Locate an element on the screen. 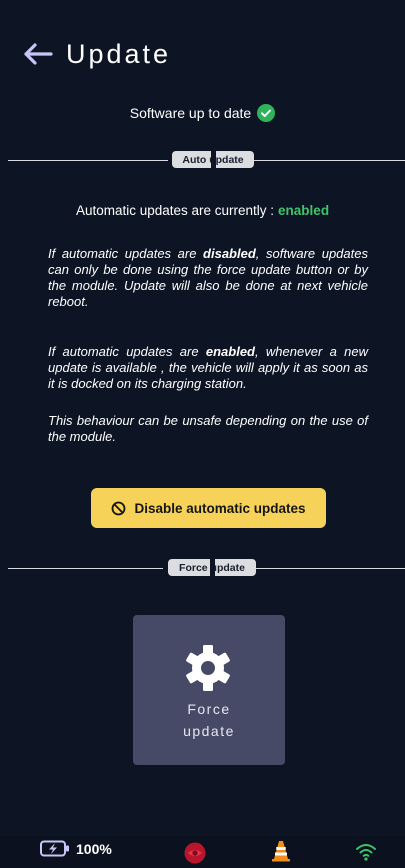 The height and width of the screenshot is (868, 405). force-update-divider: Force update is located at coordinates (202, 567).